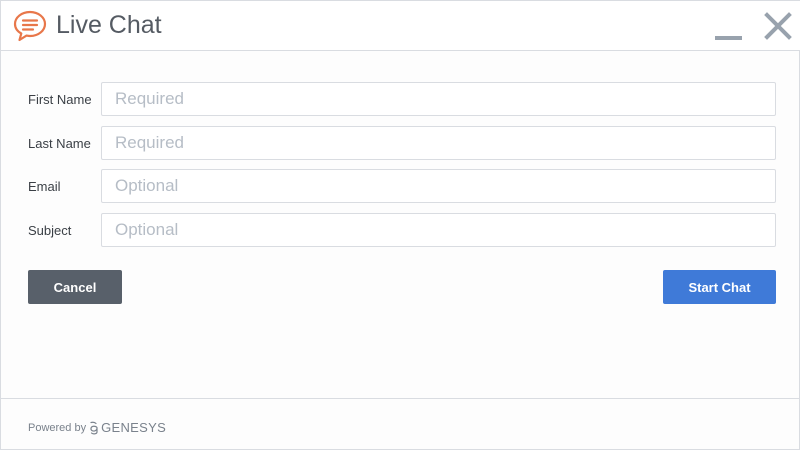 This screenshot has height=451, width=800. What do you see at coordinates (400, 424) in the screenshot?
I see `footer: Powered by GENESYS` at bounding box center [400, 424].